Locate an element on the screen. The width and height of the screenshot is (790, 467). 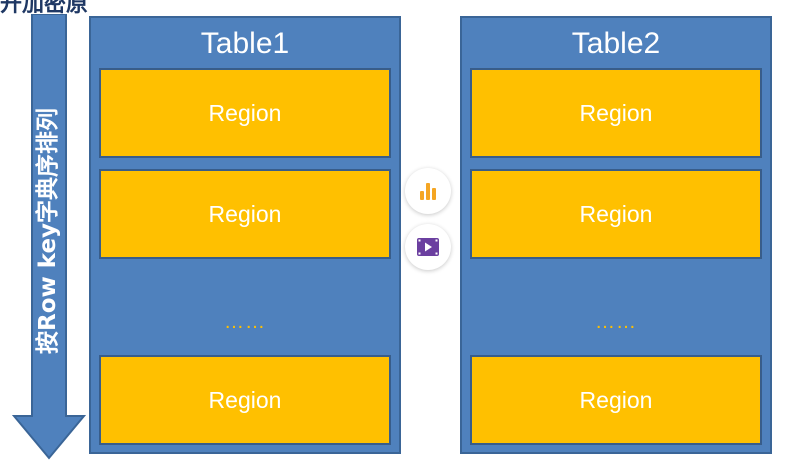
chart-button is located at coordinates (428, 191).